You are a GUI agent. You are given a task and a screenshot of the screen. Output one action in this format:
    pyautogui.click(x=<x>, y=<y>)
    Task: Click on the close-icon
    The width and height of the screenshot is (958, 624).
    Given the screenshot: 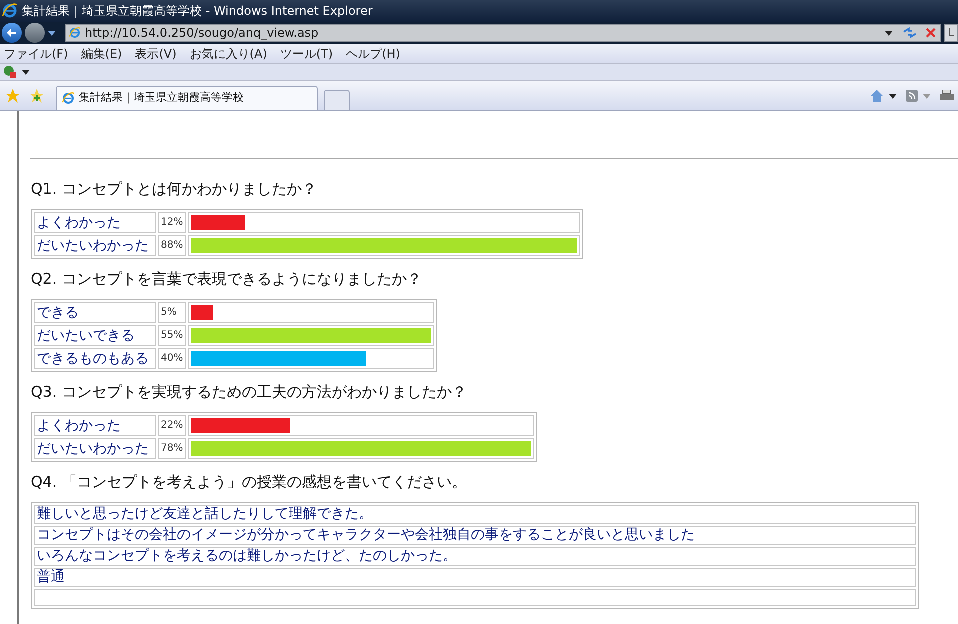 What is the action you would take?
    pyautogui.click(x=931, y=33)
    